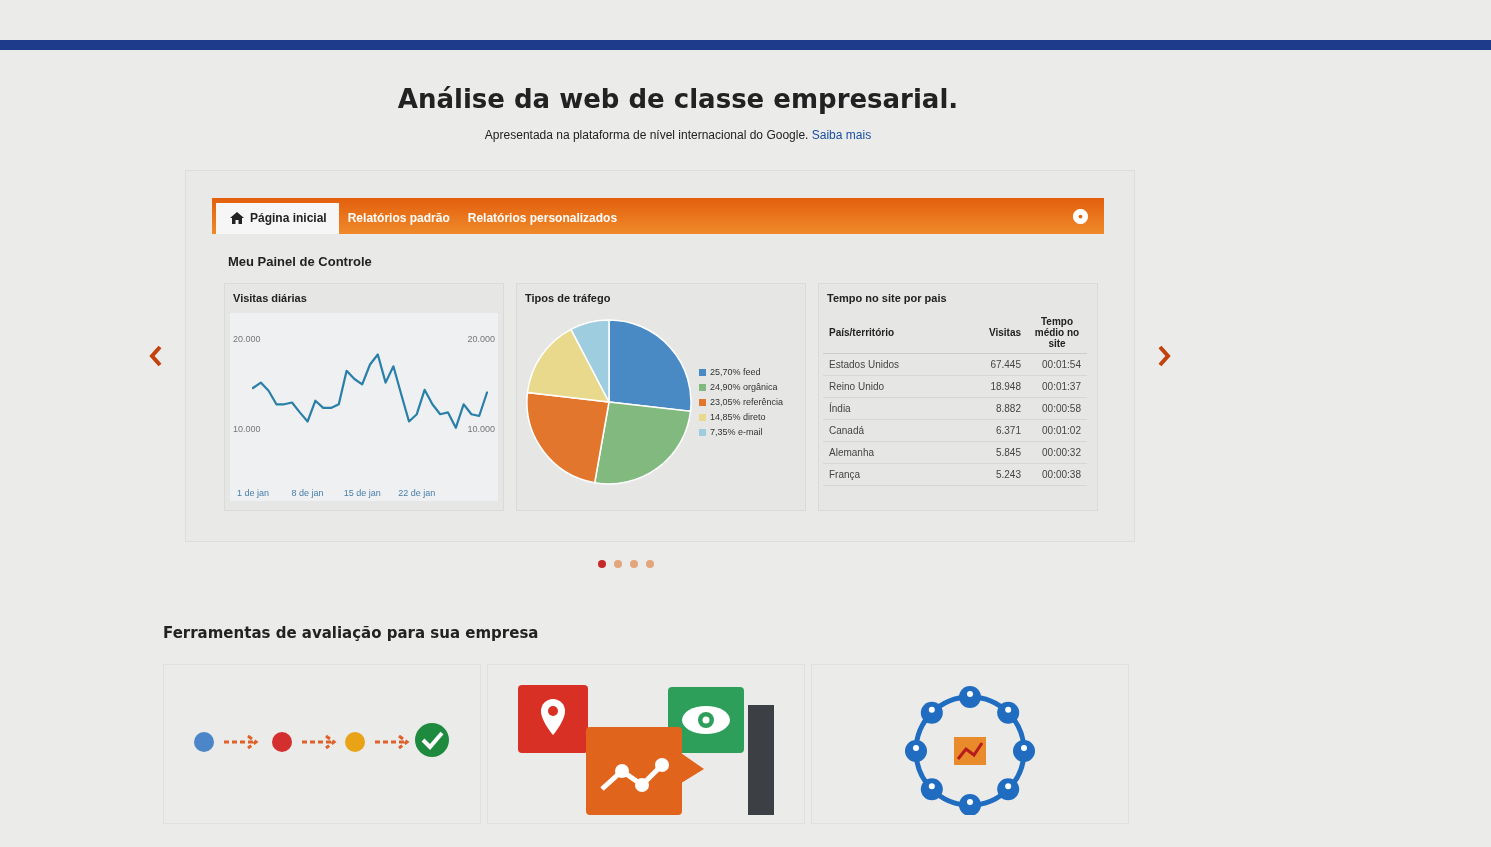 This screenshot has height=847, width=1491. I want to click on table-cell: 00:00:38, so click(1057, 474).